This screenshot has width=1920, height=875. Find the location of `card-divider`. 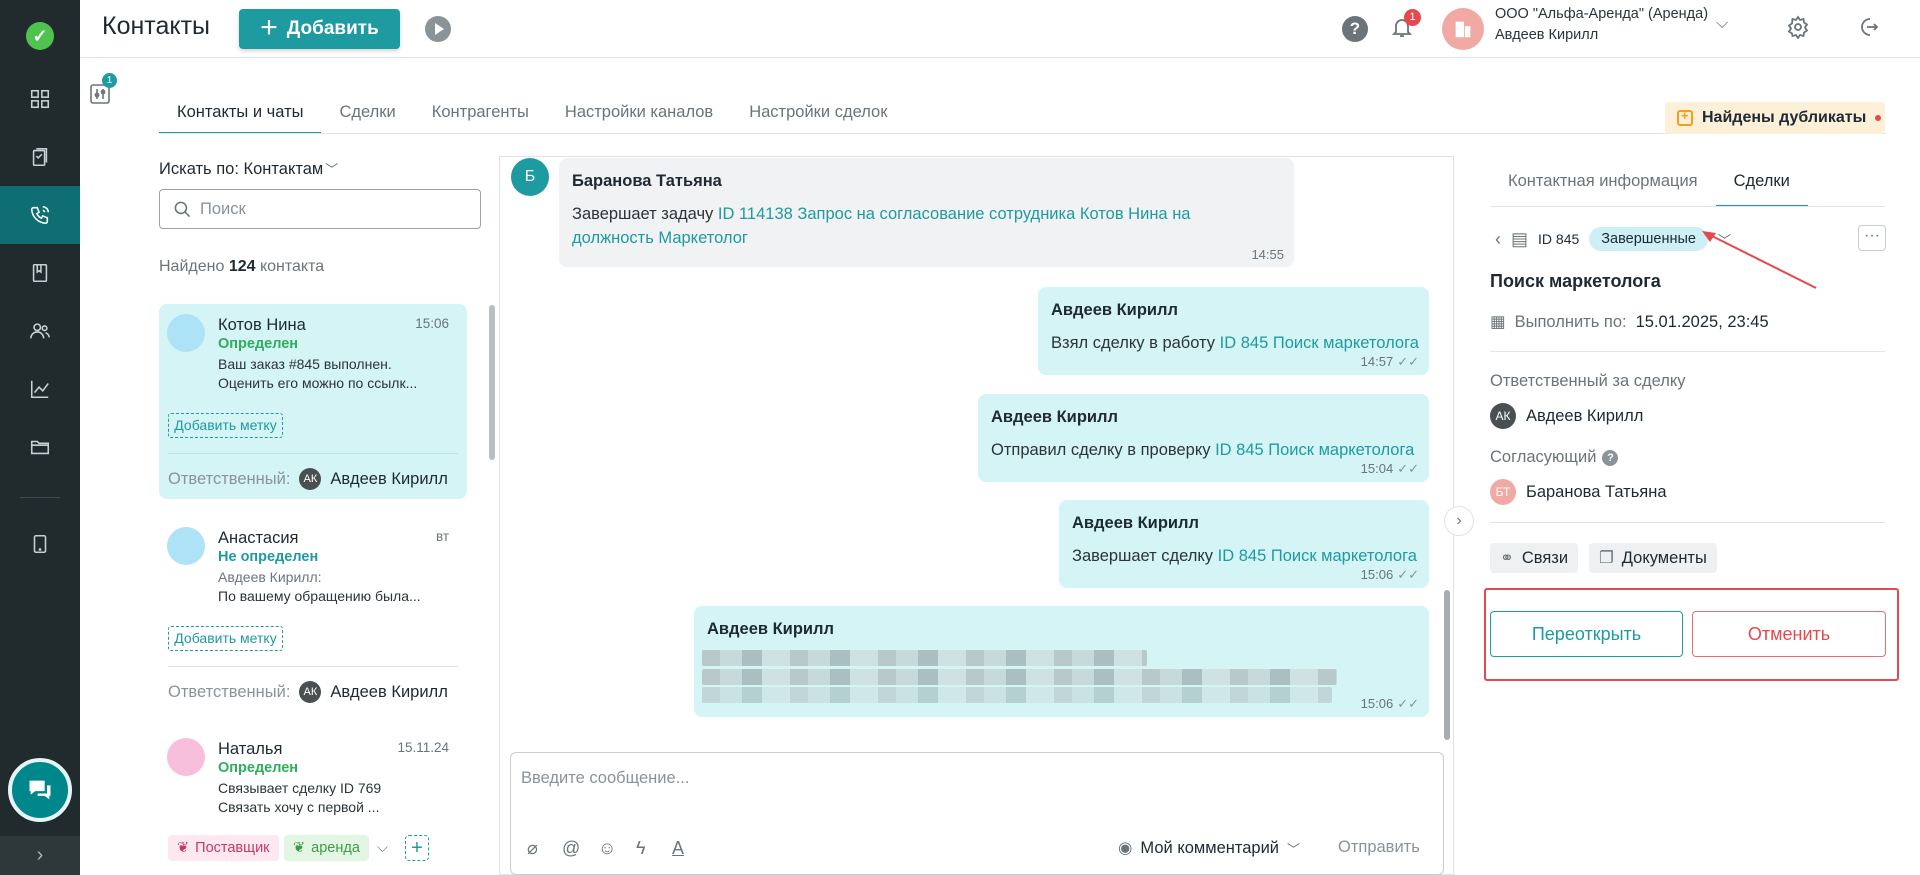

card-divider is located at coordinates (313, 666).